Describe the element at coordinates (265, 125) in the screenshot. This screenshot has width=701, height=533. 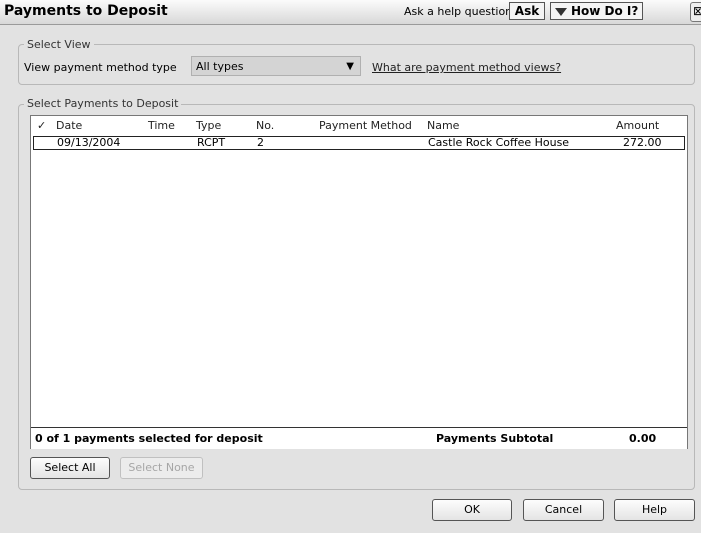
I see `column-header-no: No.` at that location.